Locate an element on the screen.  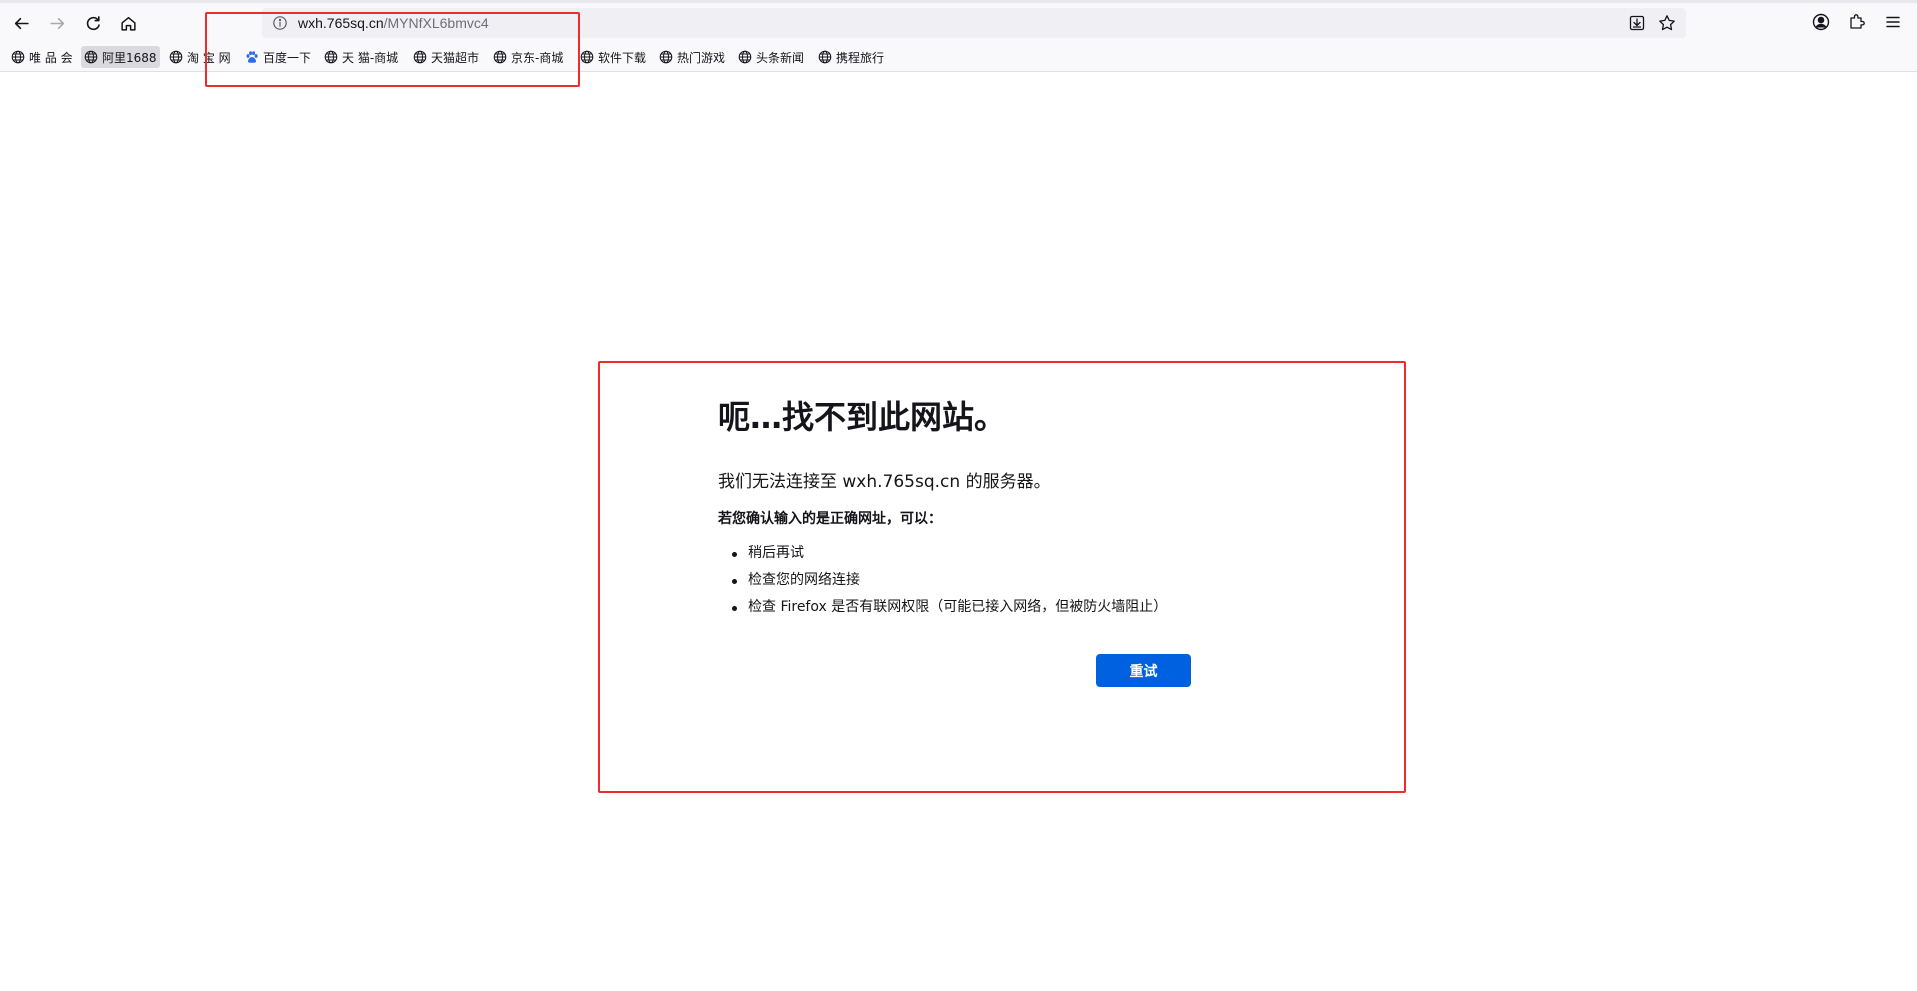
back-arrow-icon is located at coordinates (21, 23).